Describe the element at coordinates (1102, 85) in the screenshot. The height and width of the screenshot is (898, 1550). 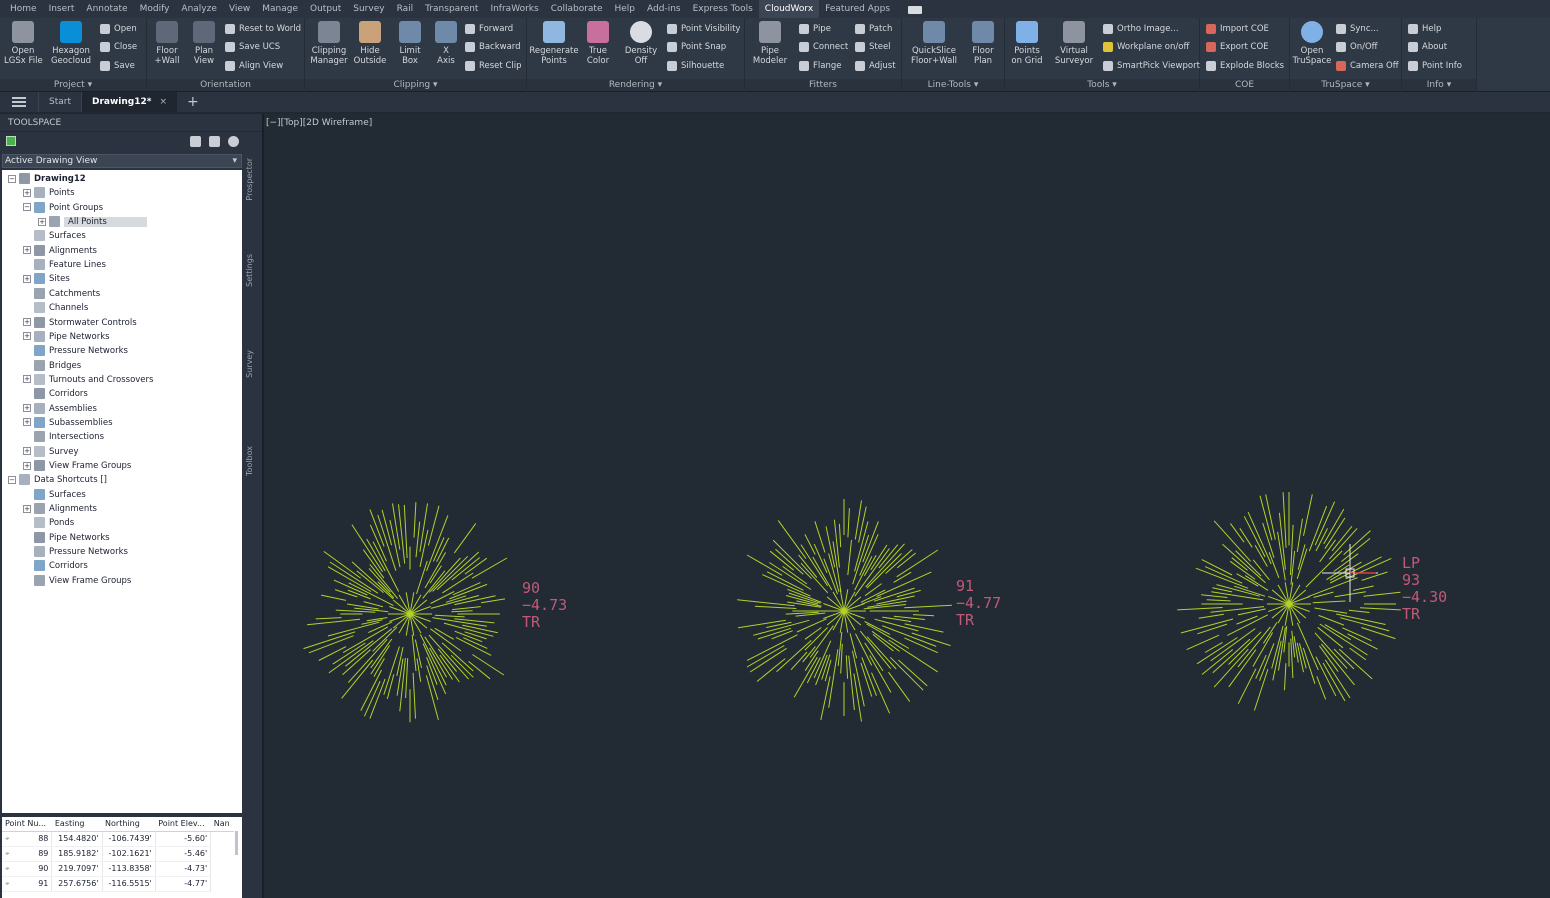
I see `tools-panel-title: Tools ▾` at that location.